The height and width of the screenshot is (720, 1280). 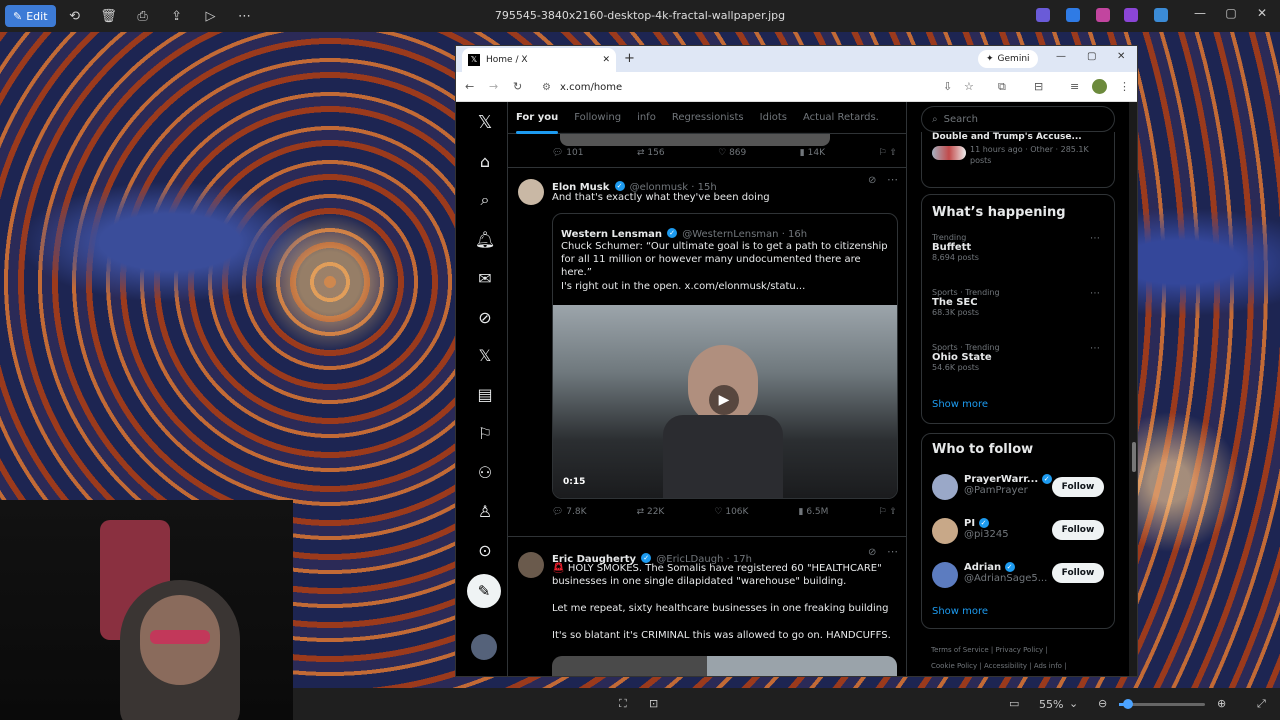 What do you see at coordinates (569, 512) in the screenshot?
I see `reply-button: 💬︎ 7.8K` at bounding box center [569, 512].